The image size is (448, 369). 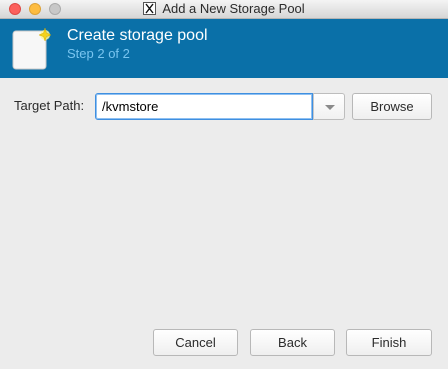 I want to click on finish-button: Finish, so click(x=389, y=342).